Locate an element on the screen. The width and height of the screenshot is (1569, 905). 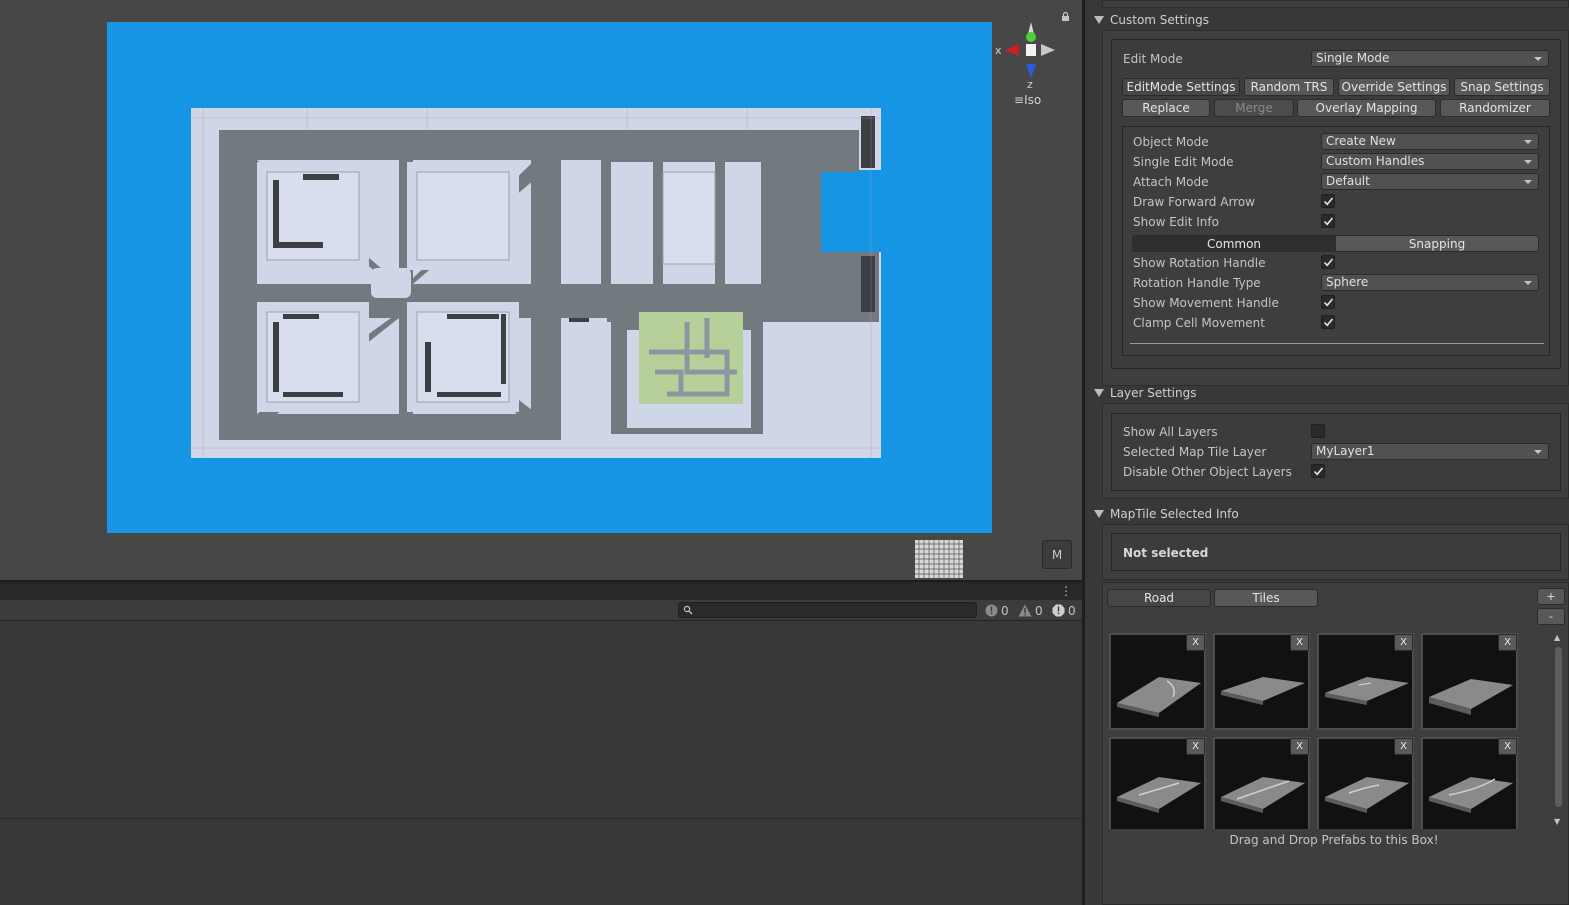
tab-random-trs: Random TRS is located at coordinates (1289, 87).